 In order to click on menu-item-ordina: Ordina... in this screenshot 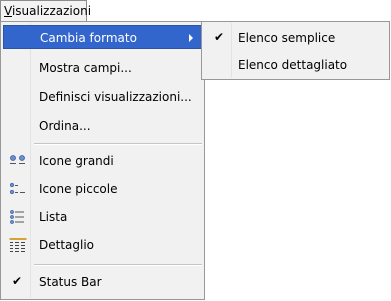, I will do `click(102, 126)`.